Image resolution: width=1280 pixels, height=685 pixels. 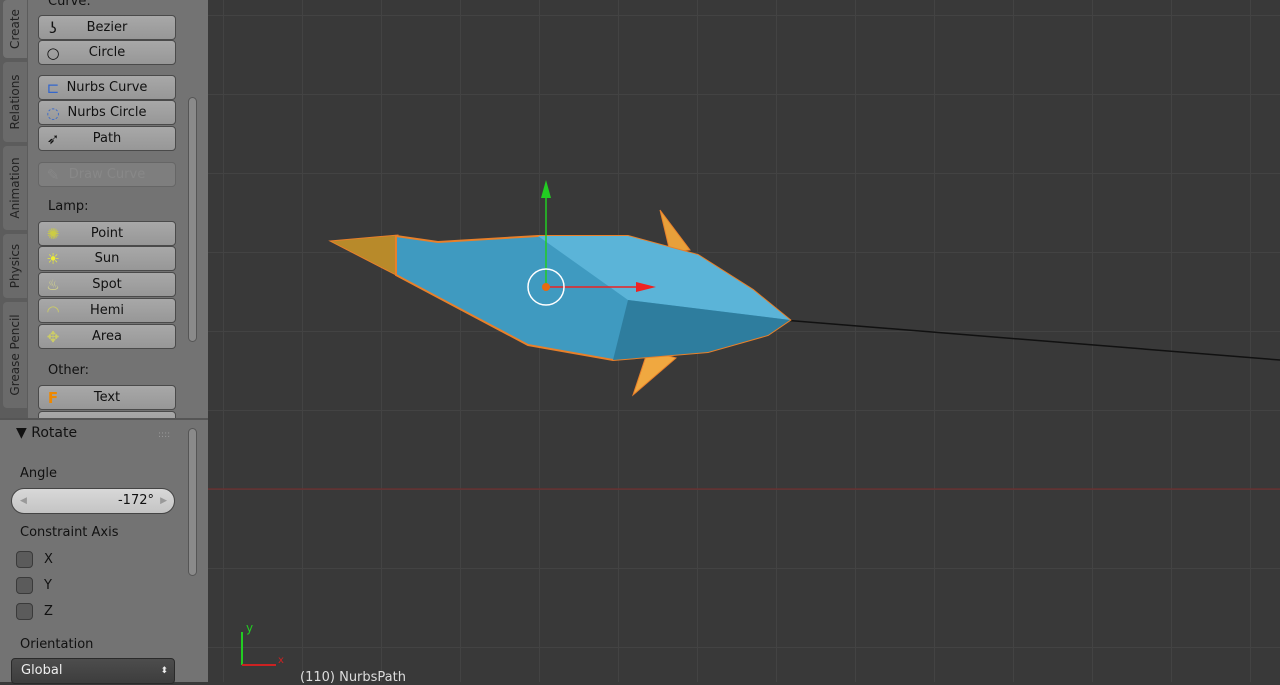 I want to click on mini-axis-x-label: x, so click(x=281, y=660).